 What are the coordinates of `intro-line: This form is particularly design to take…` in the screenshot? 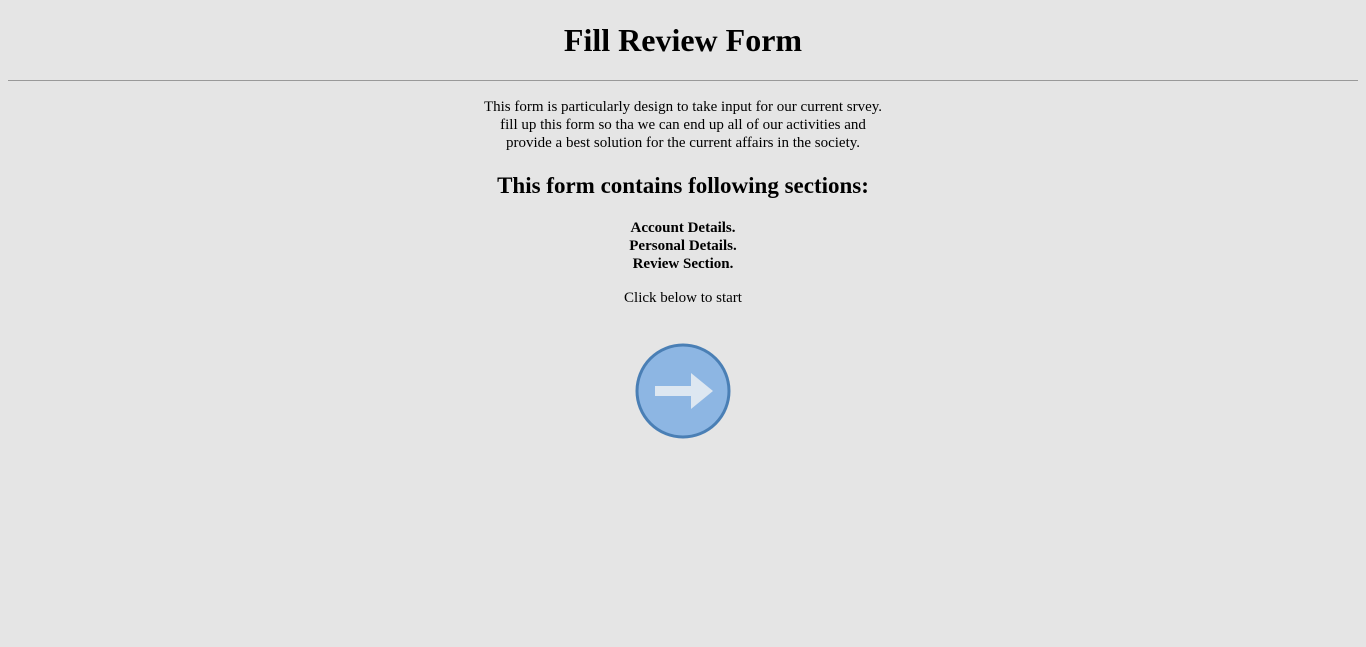 It's located at (683, 107).